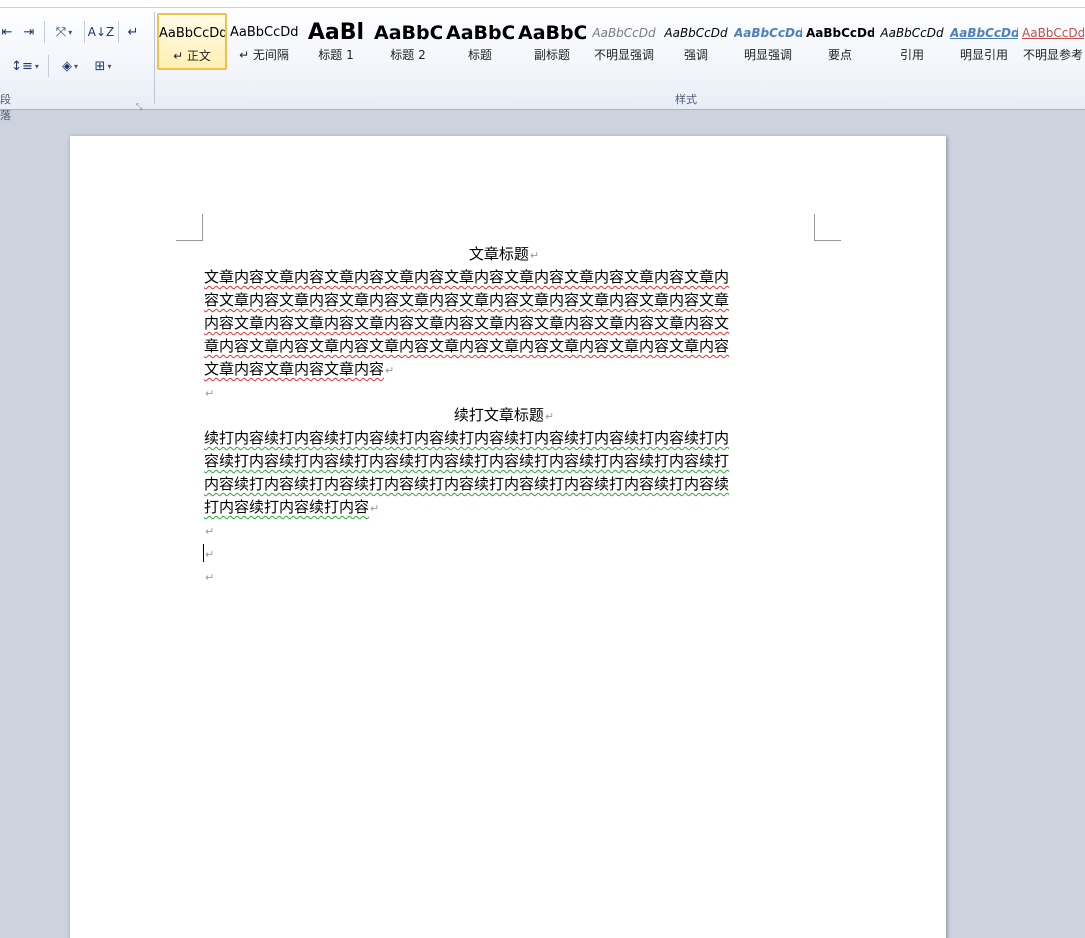  Describe the element at coordinates (336, 55) in the screenshot. I see `style-name: 标题 1` at that location.